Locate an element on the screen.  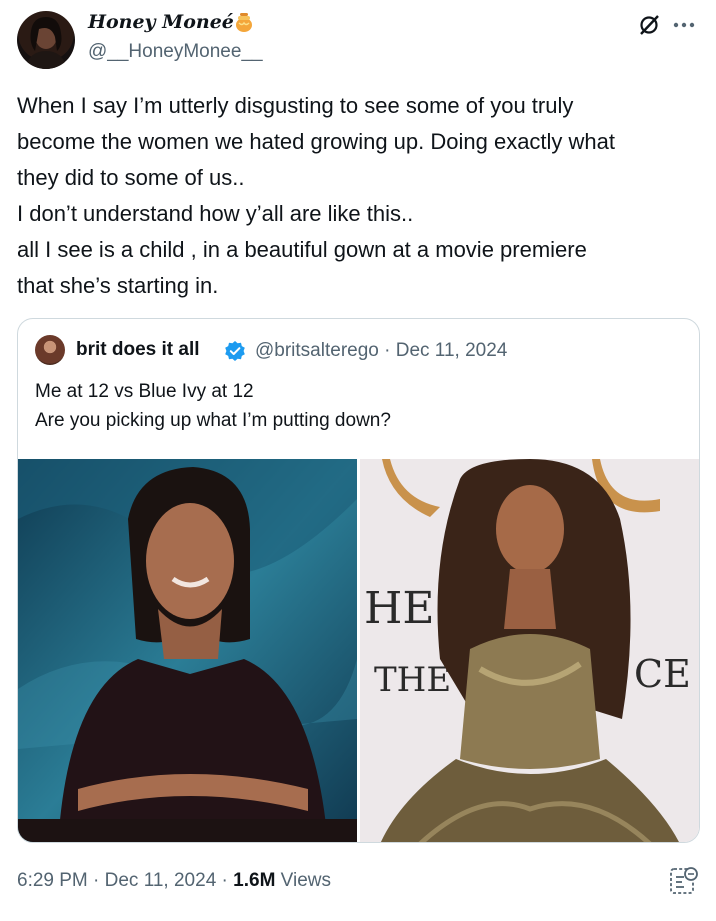
author-handle: @__HoneyMonee__ is located at coordinates (175, 52).